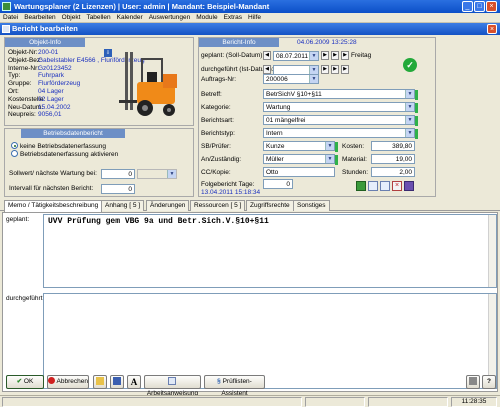 The height and width of the screenshot is (407, 500). What do you see at coordinates (24, 68) in the screenshot?
I see `objekt-label: Interne-Nr:` at bounding box center [24, 68].